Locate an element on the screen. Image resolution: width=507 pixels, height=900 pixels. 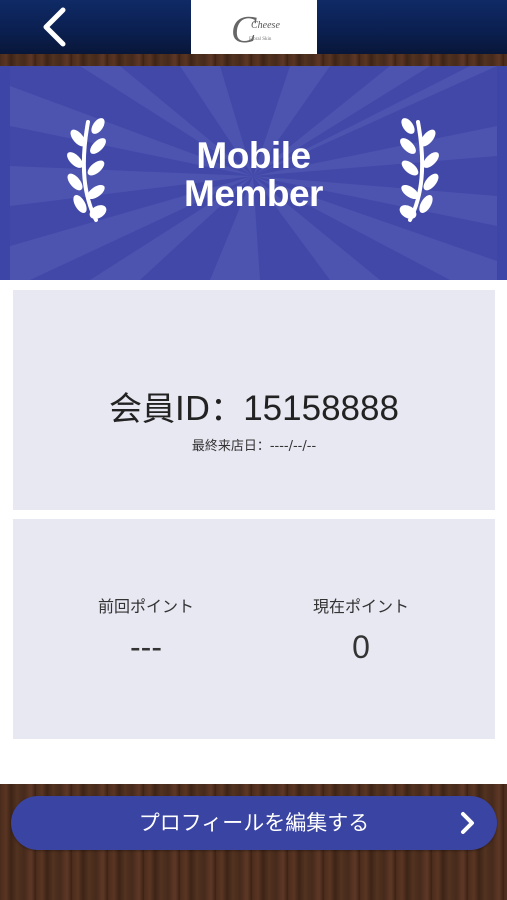
member-id-value: 15158888 is located at coordinates (321, 408).